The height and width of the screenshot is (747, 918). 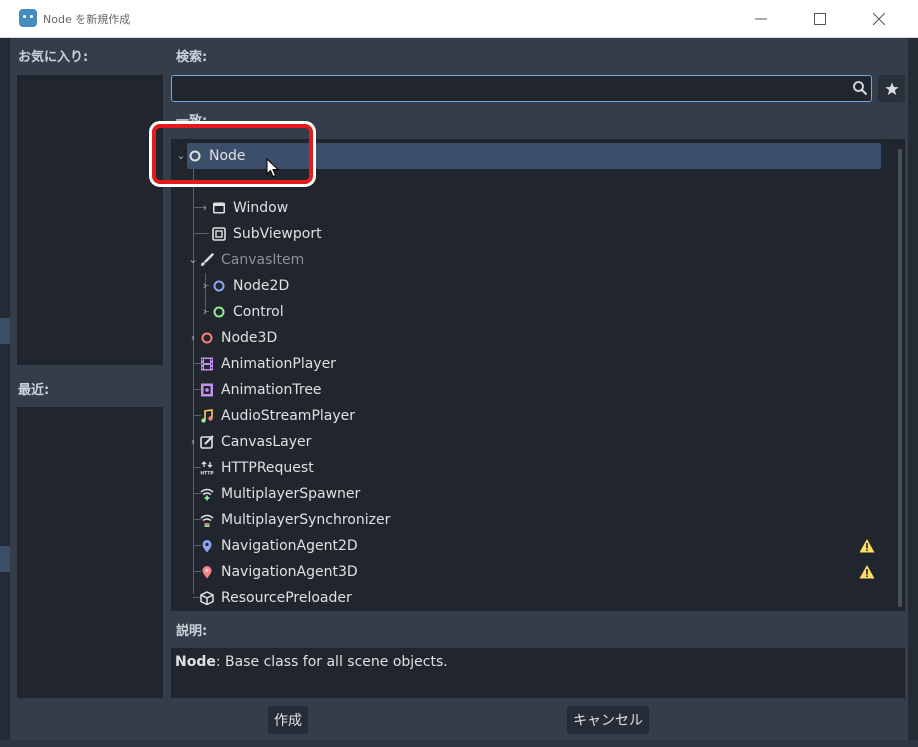 I want to click on tree-item-label: AudioStreamPlayer, so click(x=288, y=416).